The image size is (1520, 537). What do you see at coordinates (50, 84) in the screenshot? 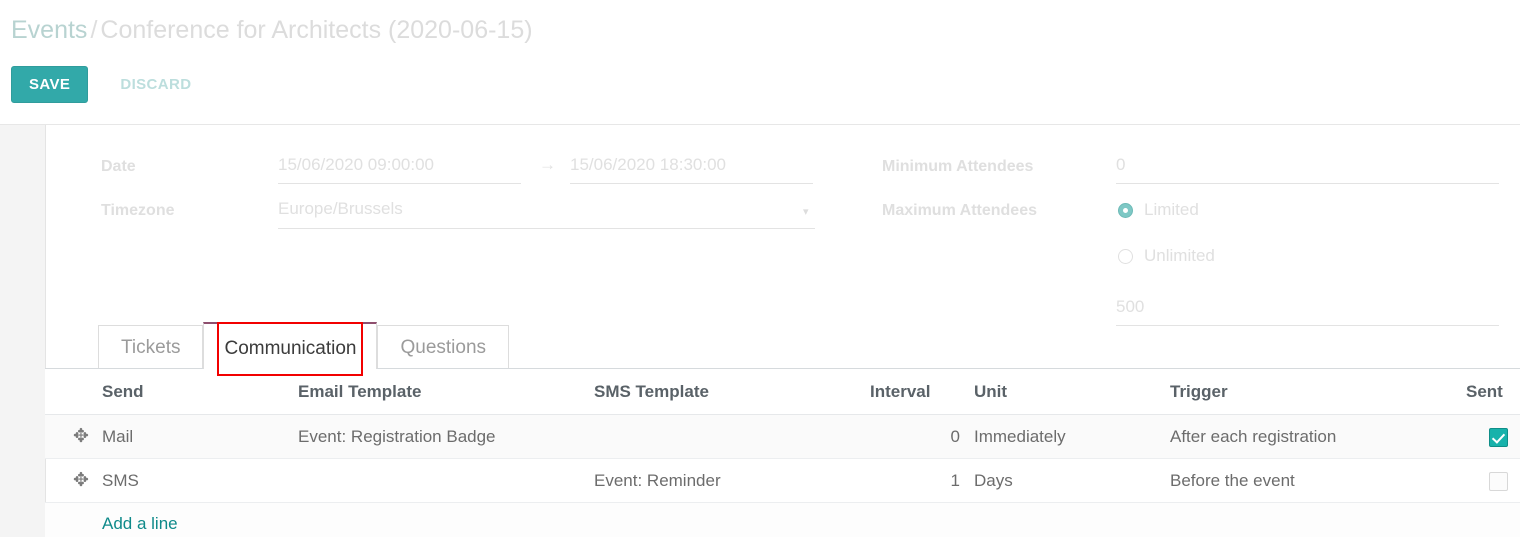
I see `save-button: SAVE` at bounding box center [50, 84].